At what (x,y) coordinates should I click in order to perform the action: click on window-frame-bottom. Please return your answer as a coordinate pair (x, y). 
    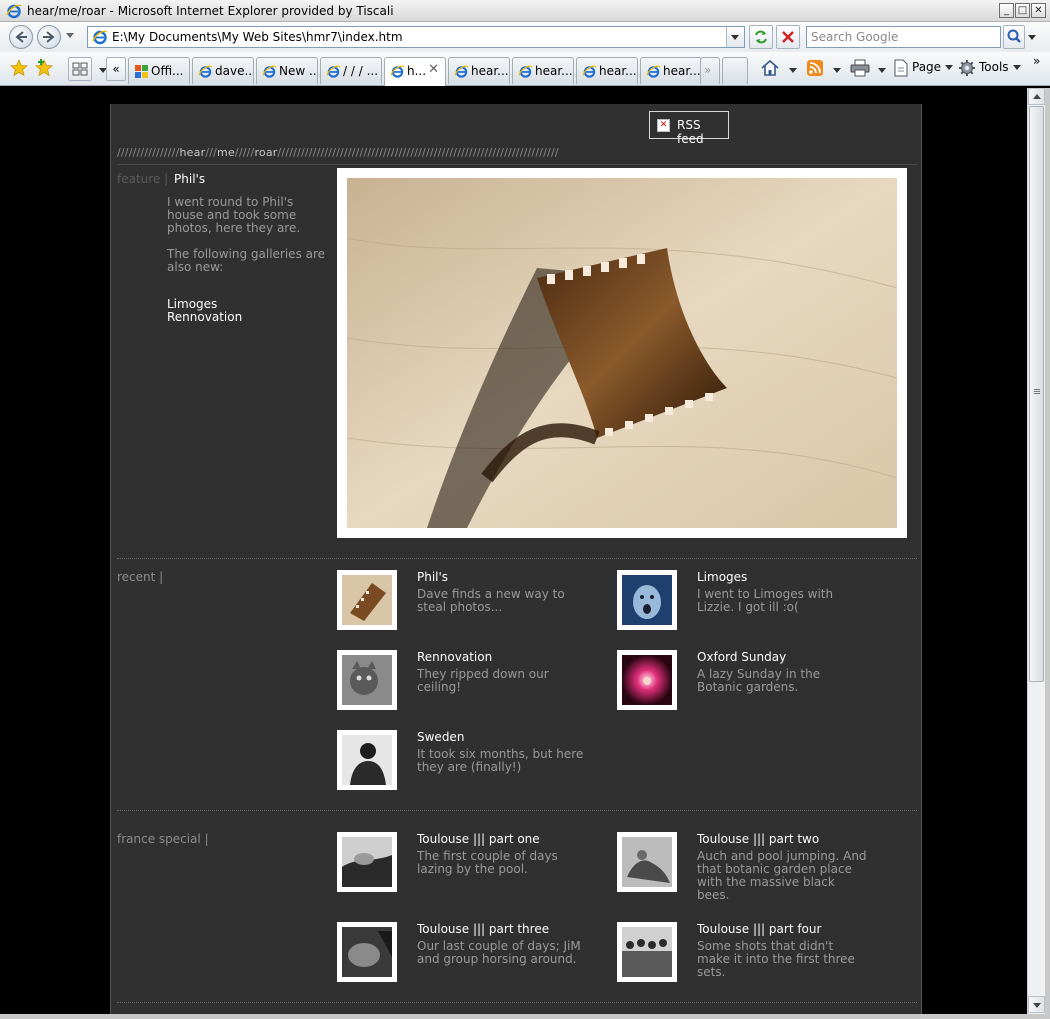
    Looking at the image, I should click on (525, 1016).